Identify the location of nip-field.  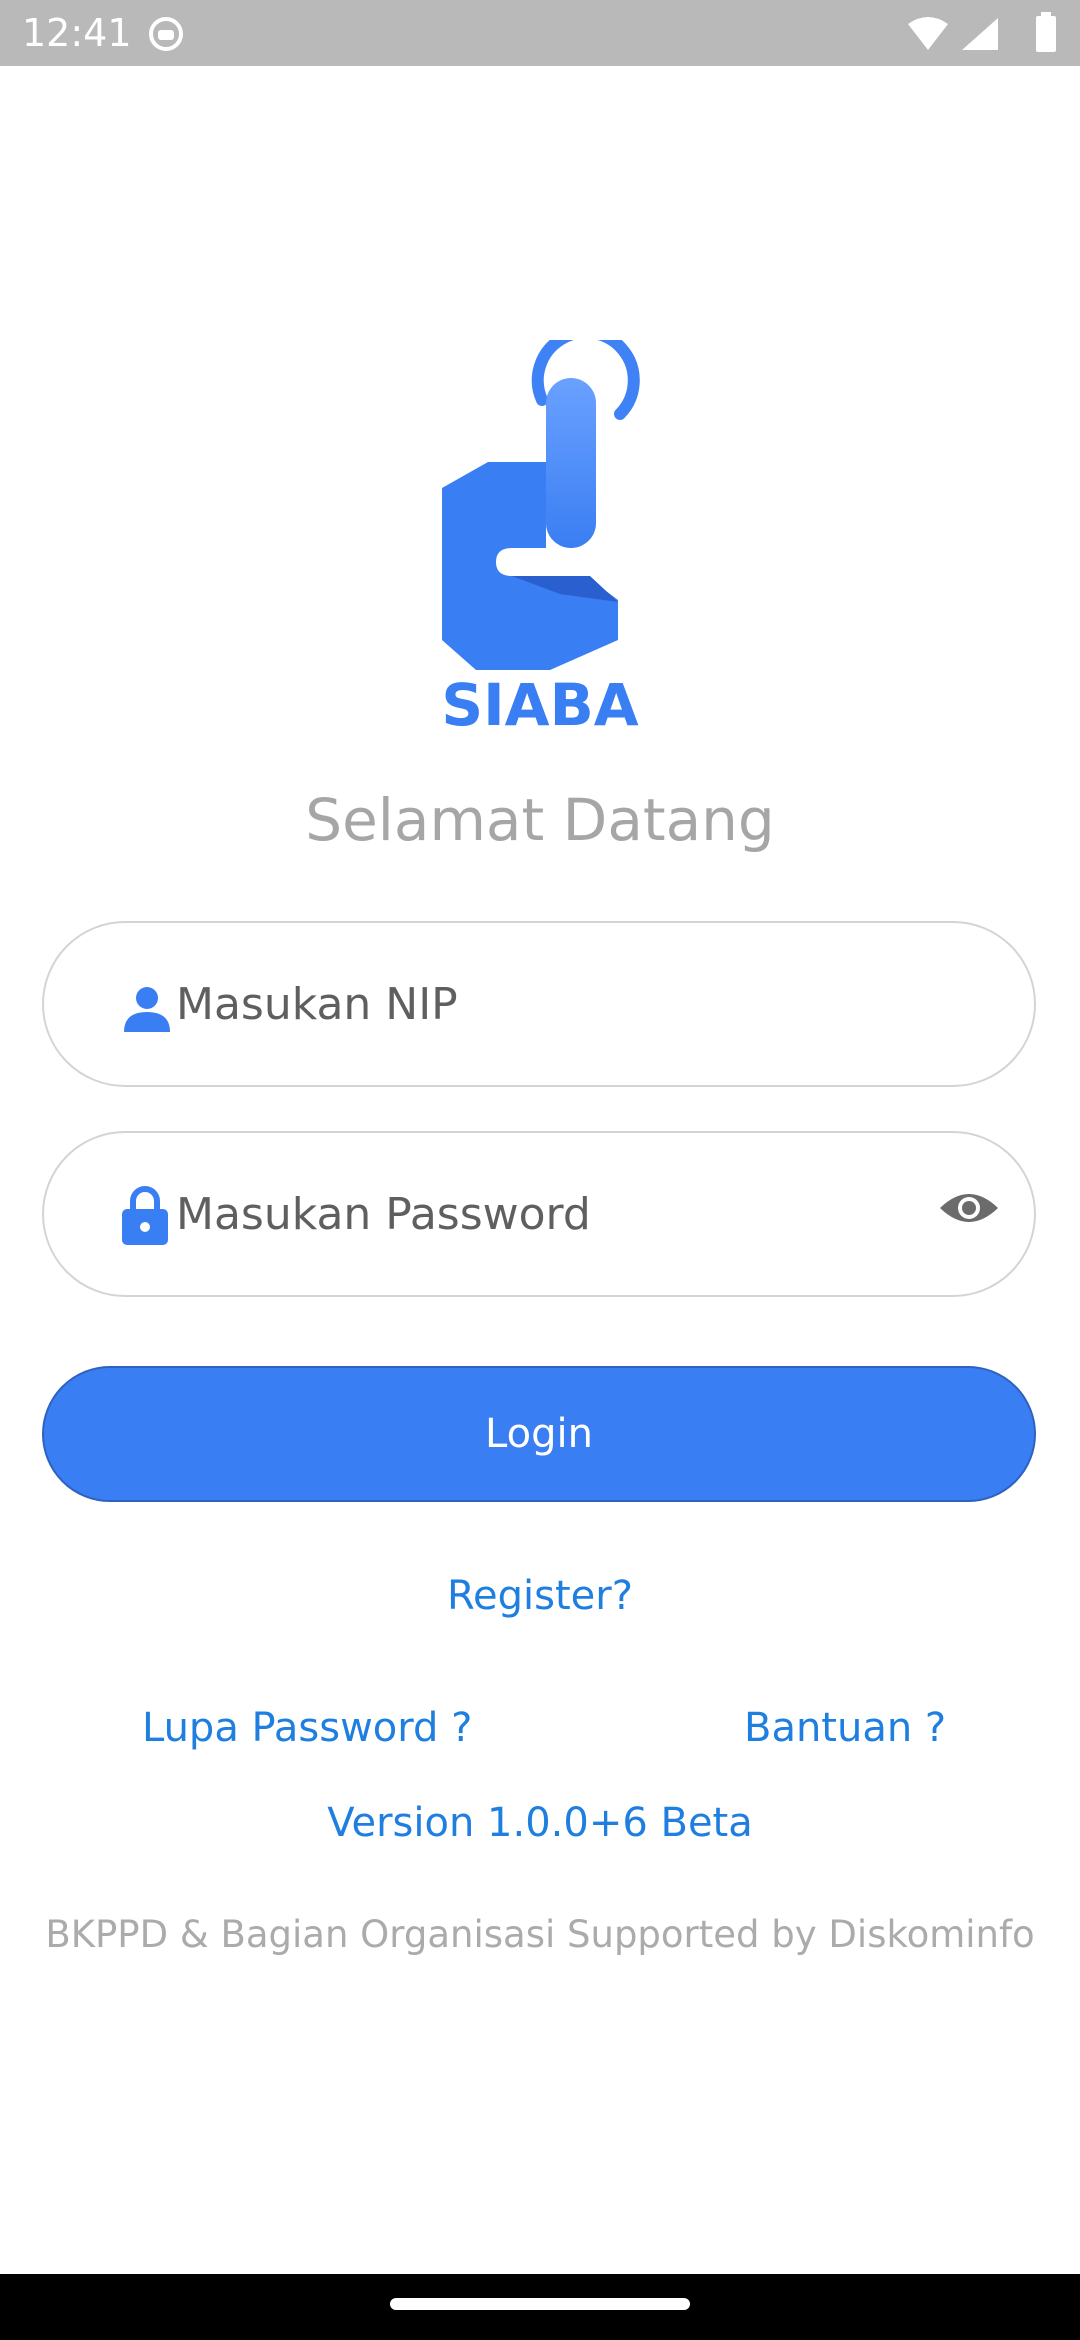
(539, 1004).